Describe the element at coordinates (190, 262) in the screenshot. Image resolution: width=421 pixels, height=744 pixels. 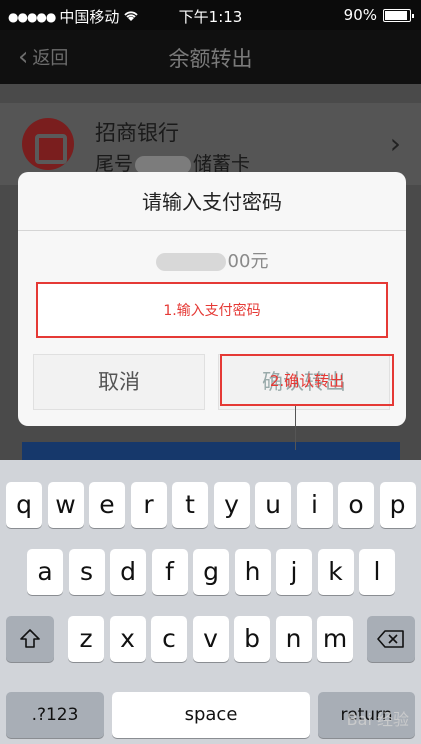
I see `redacted-amount` at that location.